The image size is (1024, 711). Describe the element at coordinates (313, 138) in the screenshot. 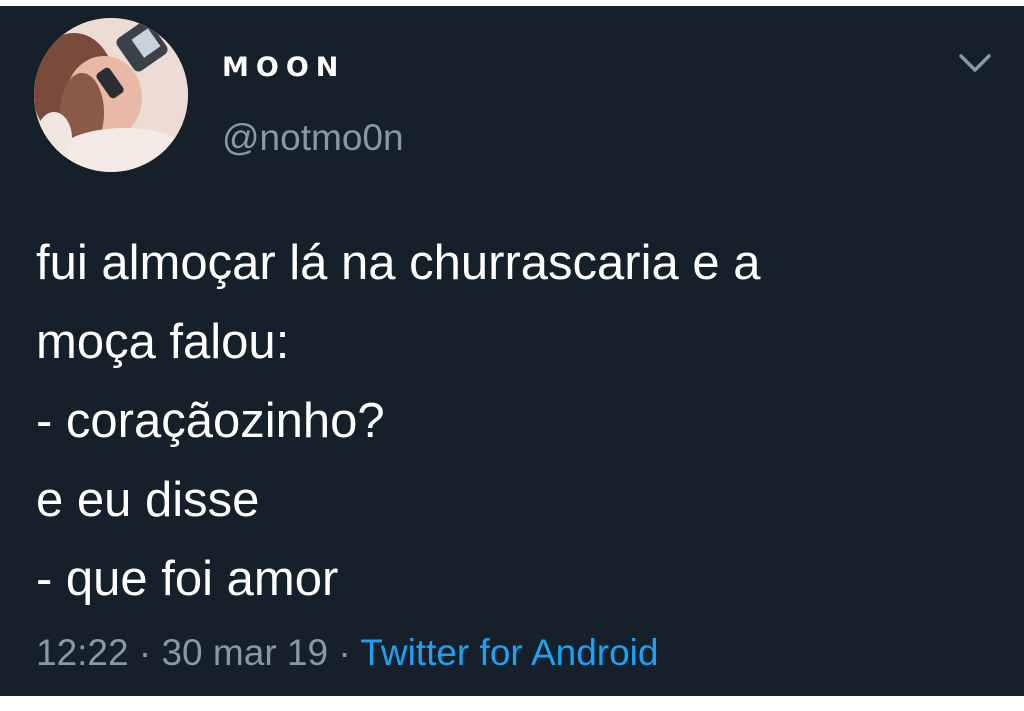

I see `user-handle: @notmo0n` at that location.